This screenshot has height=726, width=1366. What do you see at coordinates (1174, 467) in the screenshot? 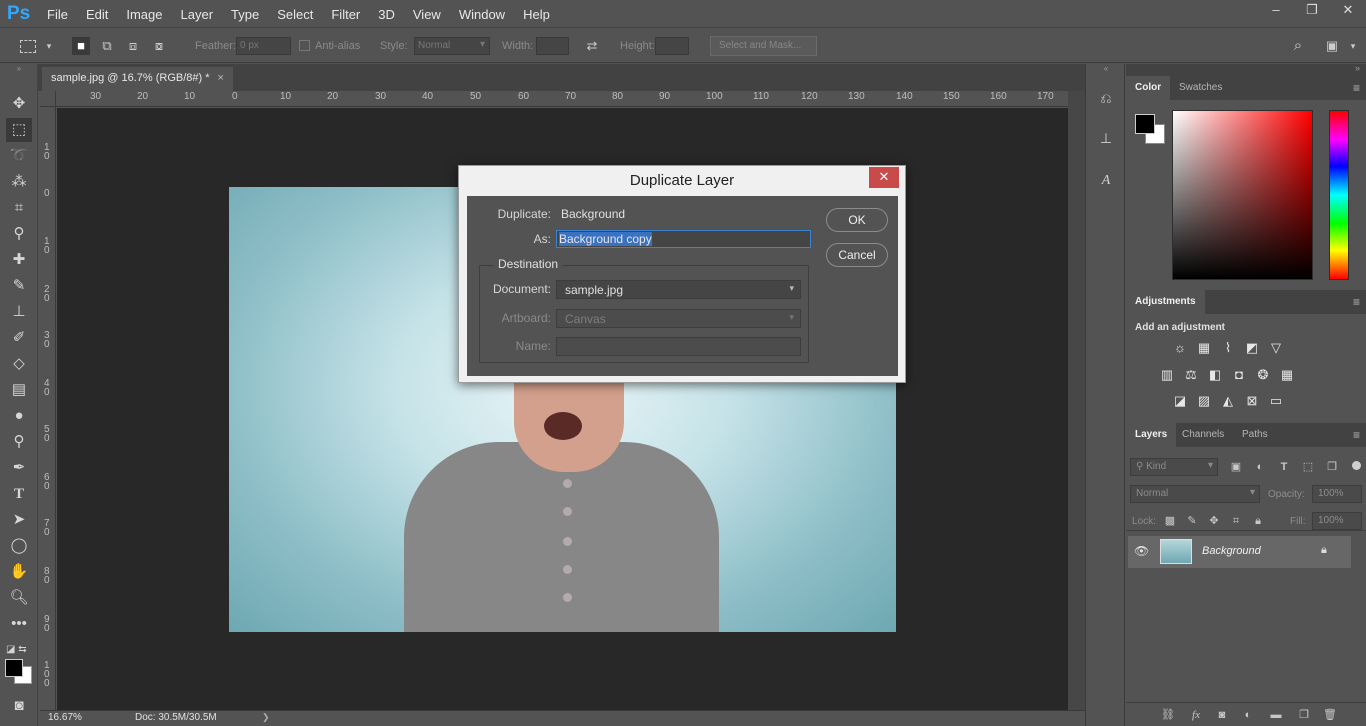
I see `layer-kind-filter: ⚲ Kind ▾` at bounding box center [1174, 467].